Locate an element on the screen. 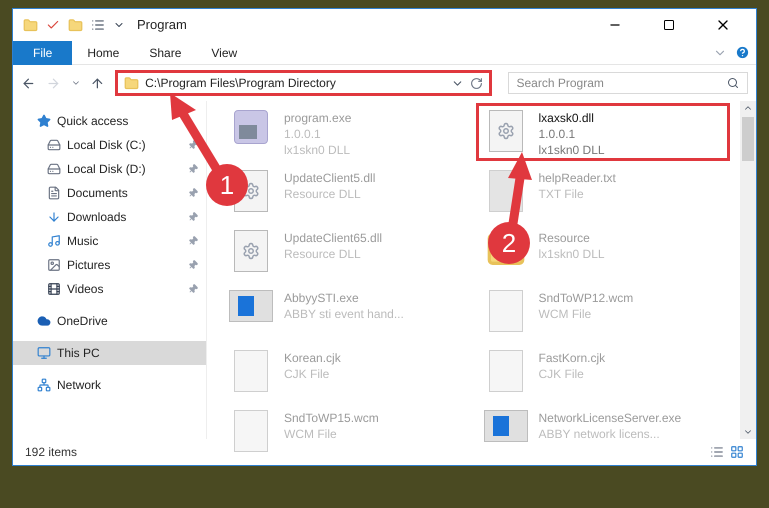  cloud-icon is located at coordinates (44, 321).